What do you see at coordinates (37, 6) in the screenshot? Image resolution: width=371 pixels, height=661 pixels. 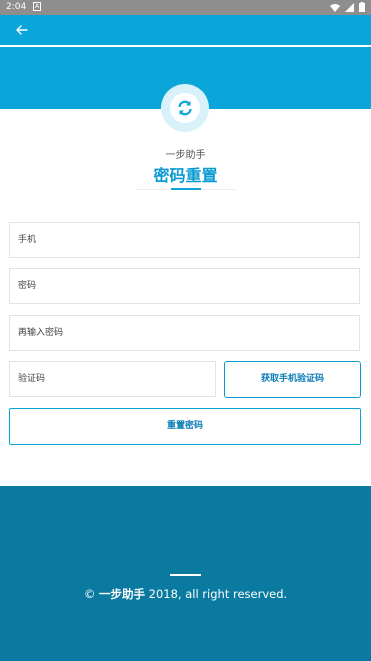 I see `notification-icon: A` at bounding box center [37, 6].